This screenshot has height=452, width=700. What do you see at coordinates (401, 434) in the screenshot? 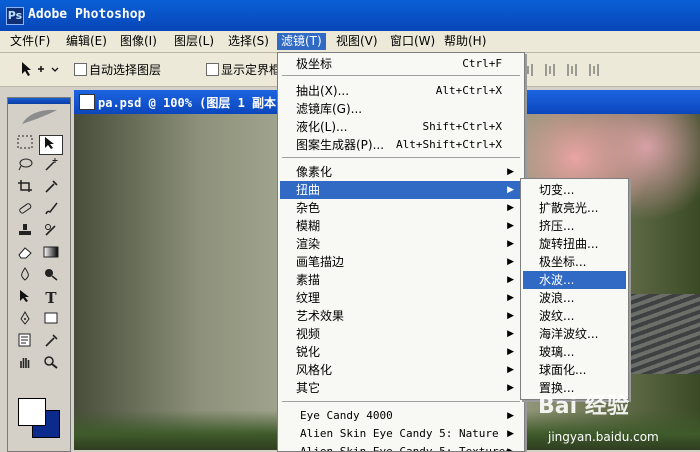
I see `filter-eye-candy-nature: Alien Skin Eye Candy 5: Nature ▶` at bounding box center [401, 434].